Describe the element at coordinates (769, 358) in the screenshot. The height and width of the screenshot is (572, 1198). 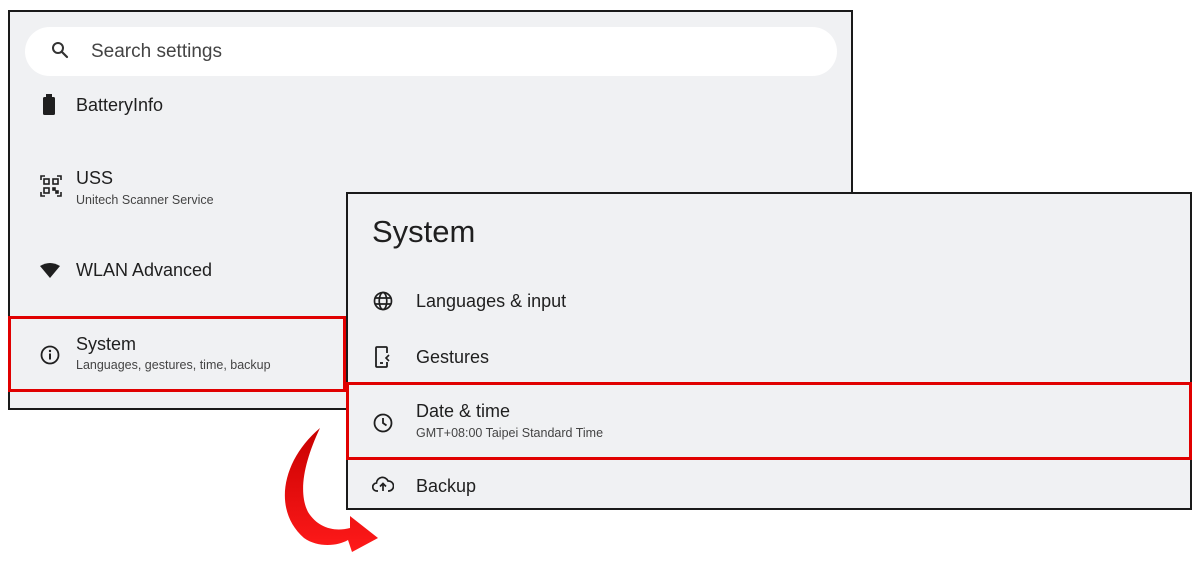
I see `system-item-gestures: Gestures` at that location.